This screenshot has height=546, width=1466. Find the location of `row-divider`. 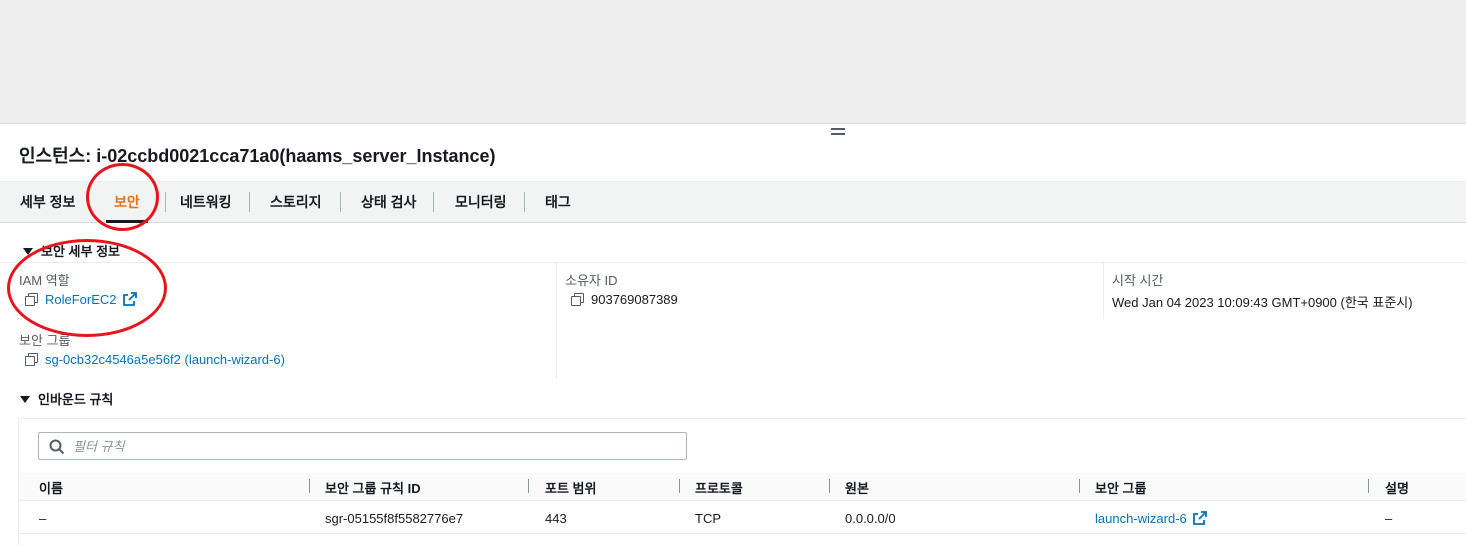

row-divider is located at coordinates (742, 533).